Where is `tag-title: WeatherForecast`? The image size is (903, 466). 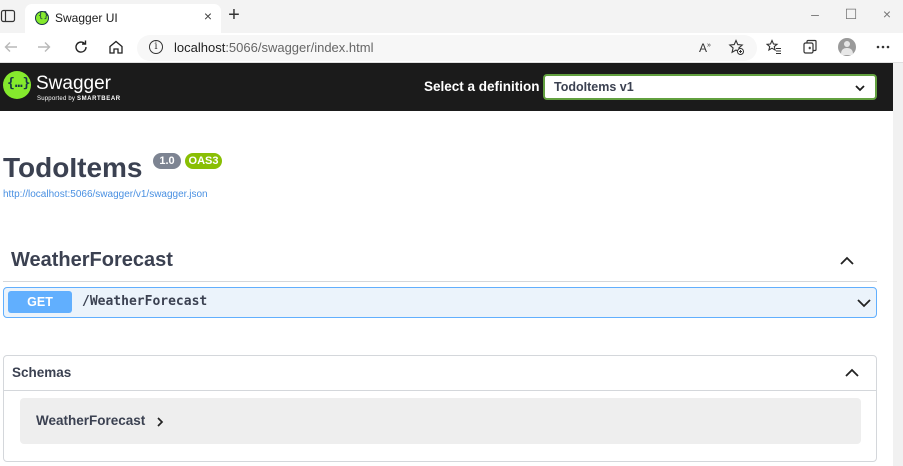
tag-title: WeatherForecast is located at coordinates (92, 260).